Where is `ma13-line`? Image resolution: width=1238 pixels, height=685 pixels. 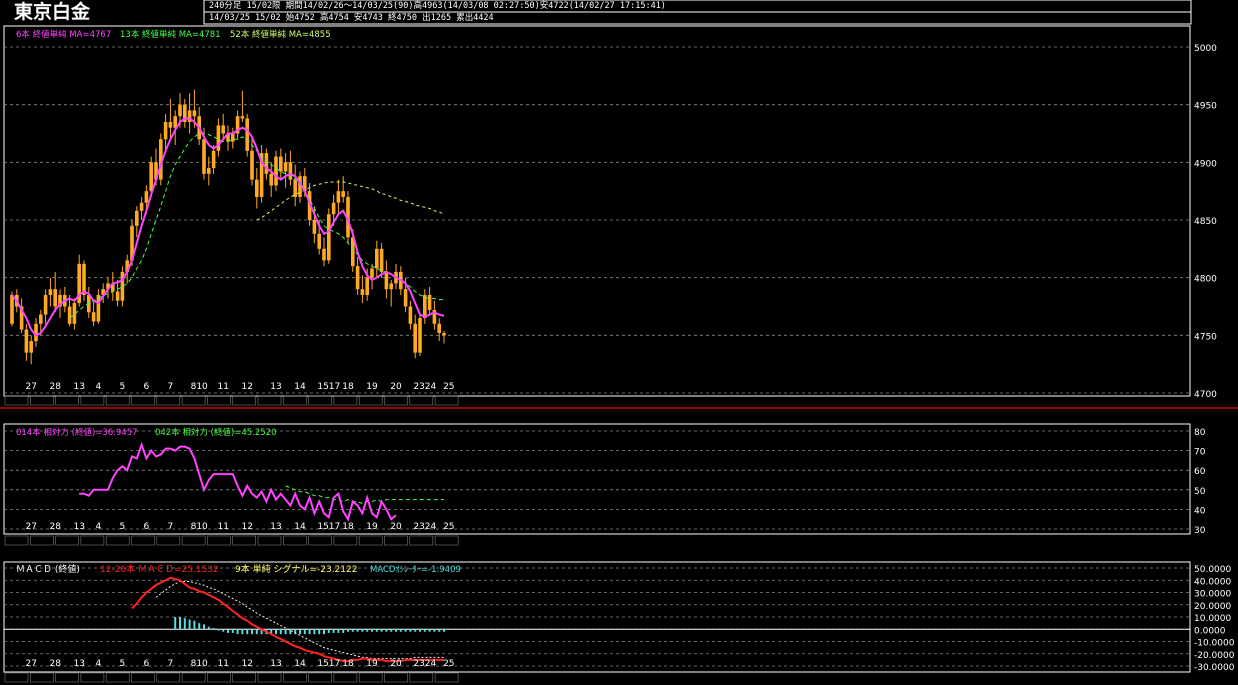 ma13-line is located at coordinates (256, 226).